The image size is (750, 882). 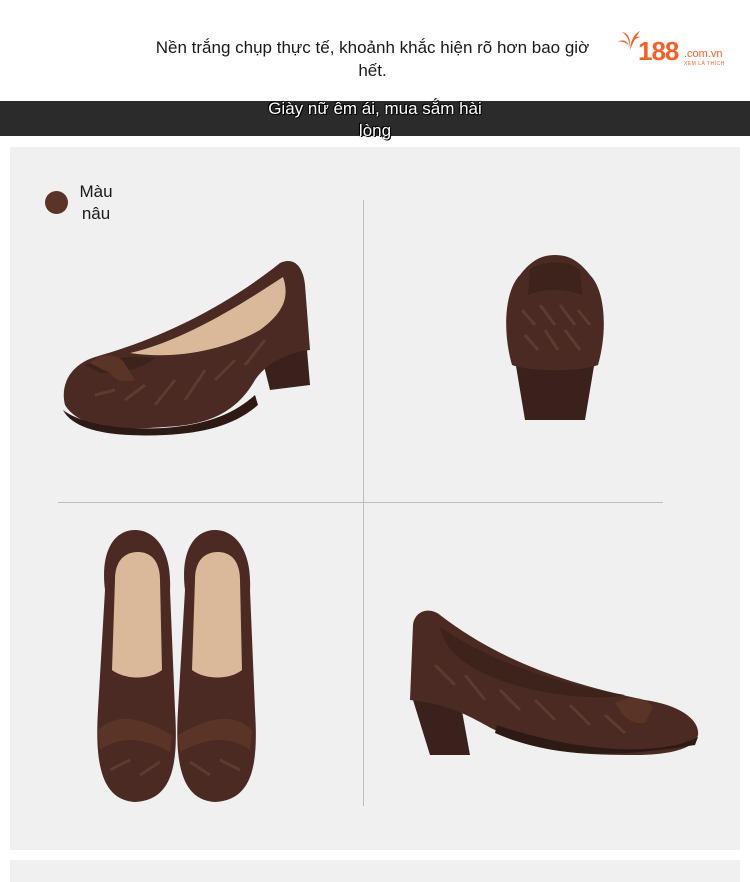 I want to click on site-logo: 188 .com.vn XEM LÀ THÍCH, so click(x=675, y=46).